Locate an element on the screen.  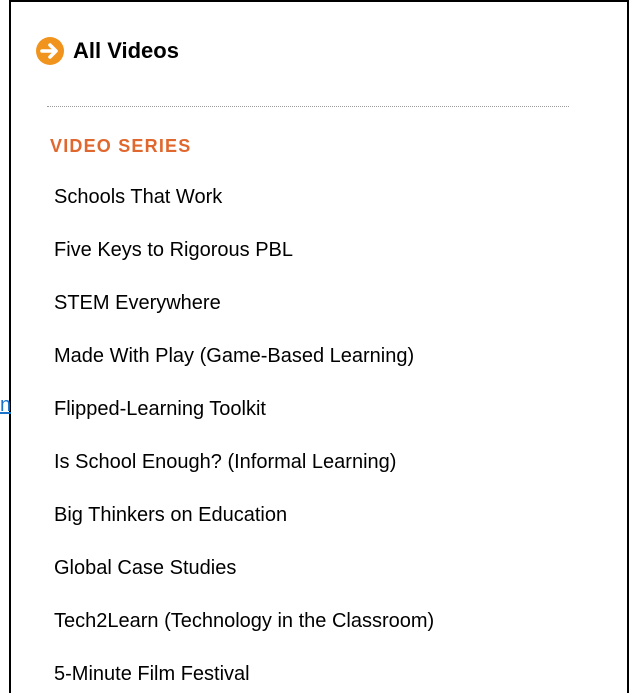
arrow-right-circle-icon is located at coordinates (50, 51).